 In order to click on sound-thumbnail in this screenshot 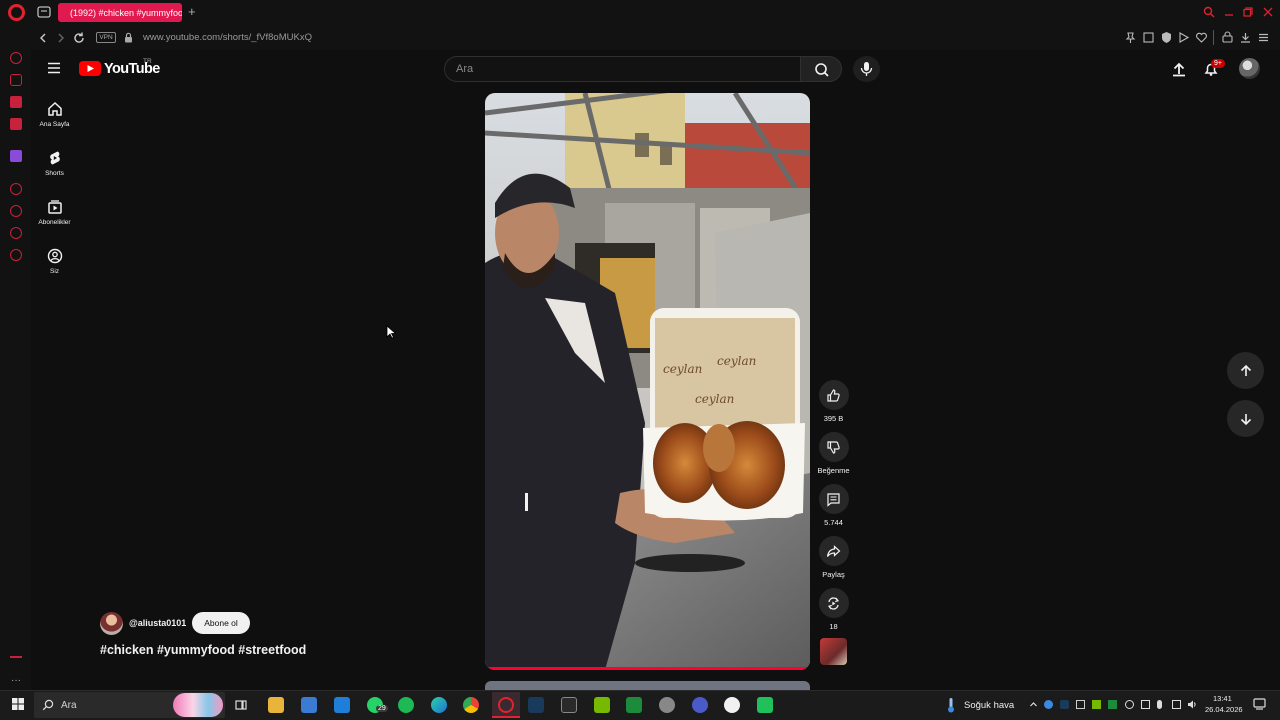, I will do `click(833, 651)`.